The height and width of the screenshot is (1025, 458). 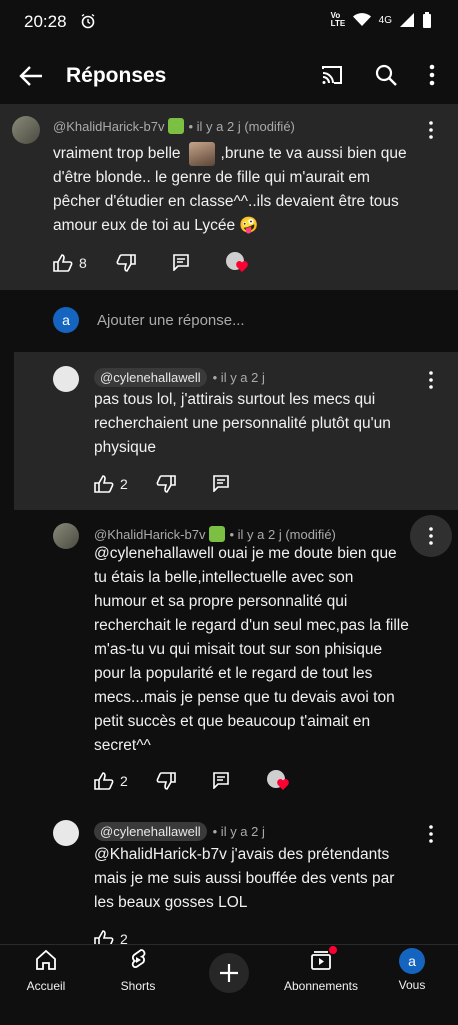 I want to click on network-label: 4G, so click(x=385, y=20).